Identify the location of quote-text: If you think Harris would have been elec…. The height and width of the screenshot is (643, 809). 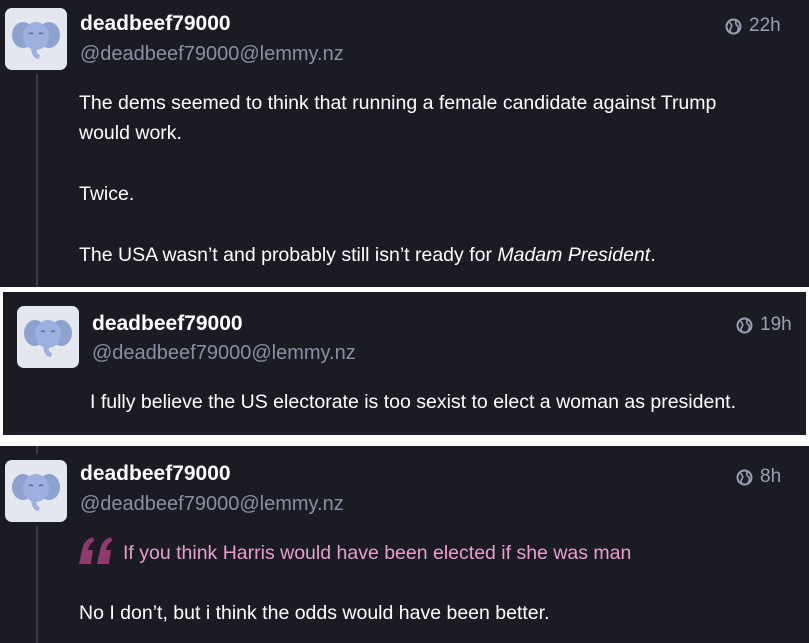
(377, 553).